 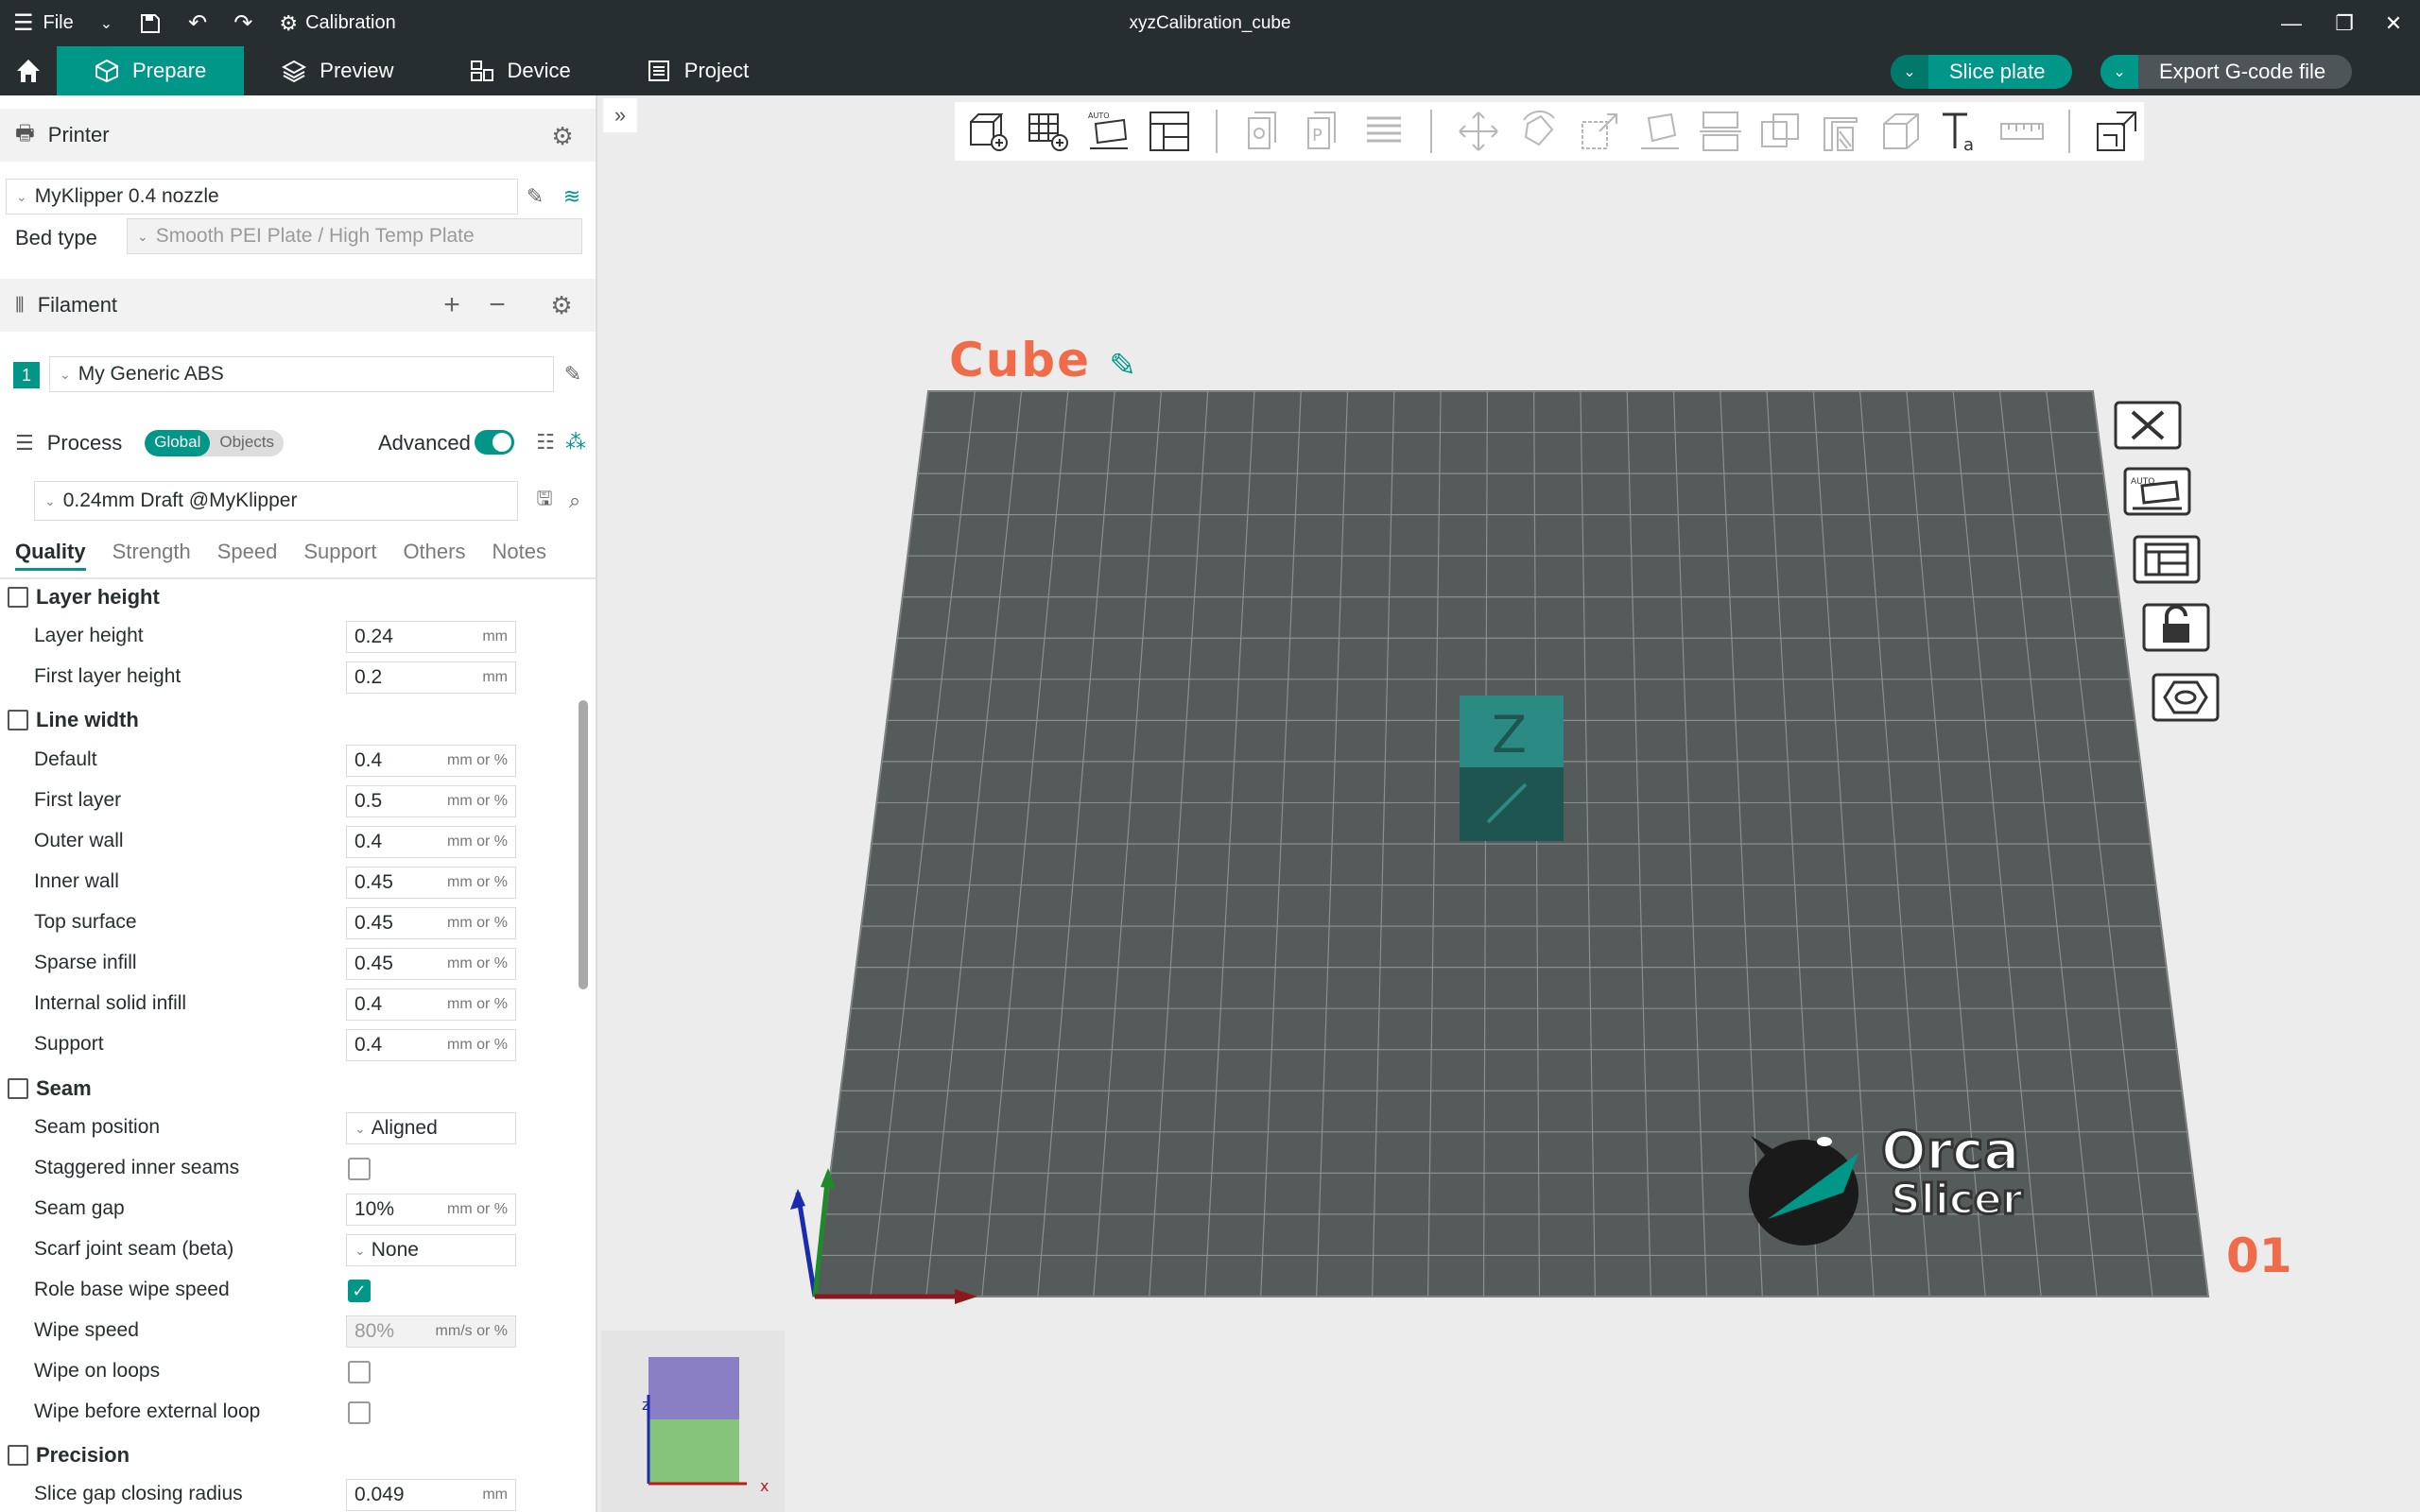 I want to click on auto-orient-plate-button: AUTO, so click(x=2157, y=491).